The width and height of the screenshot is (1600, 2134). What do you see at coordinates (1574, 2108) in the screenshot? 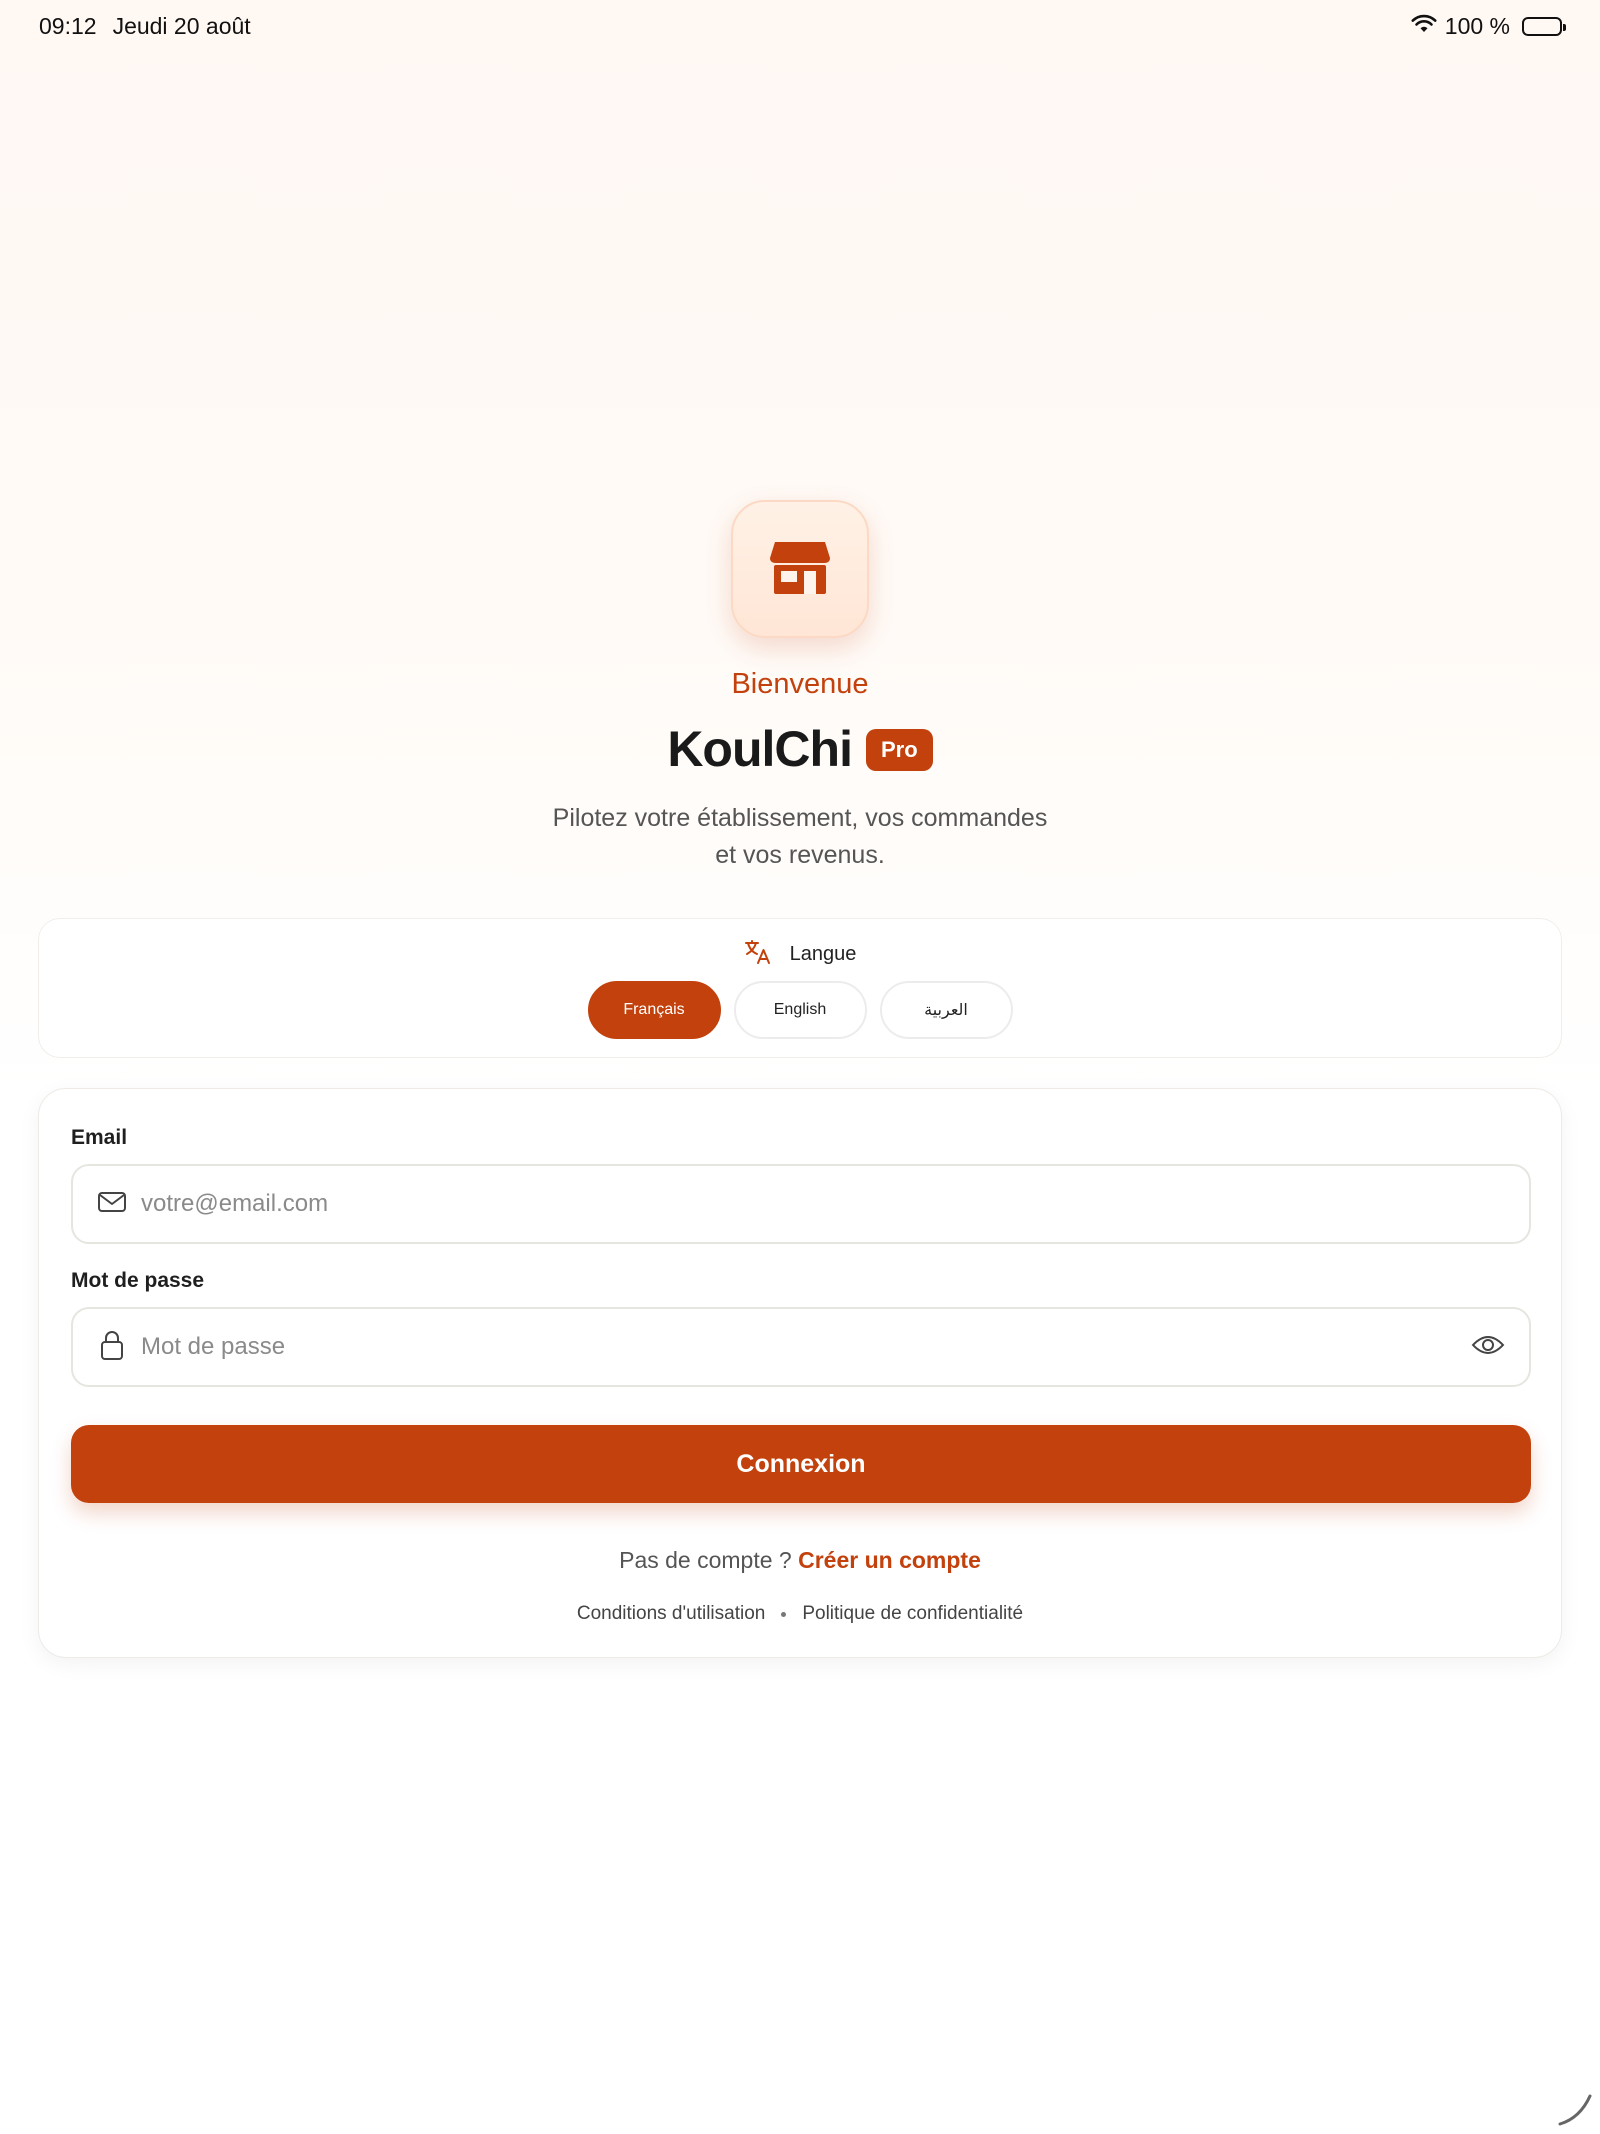
I see `resize-handle` at bounding box center [1574, 2108].